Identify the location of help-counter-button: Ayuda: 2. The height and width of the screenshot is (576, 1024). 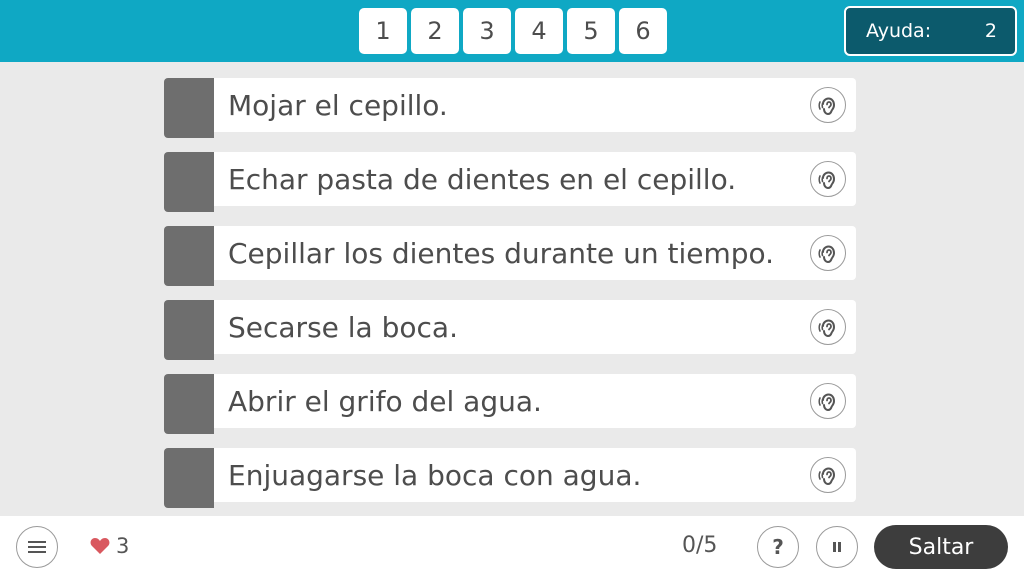
(930, 31).